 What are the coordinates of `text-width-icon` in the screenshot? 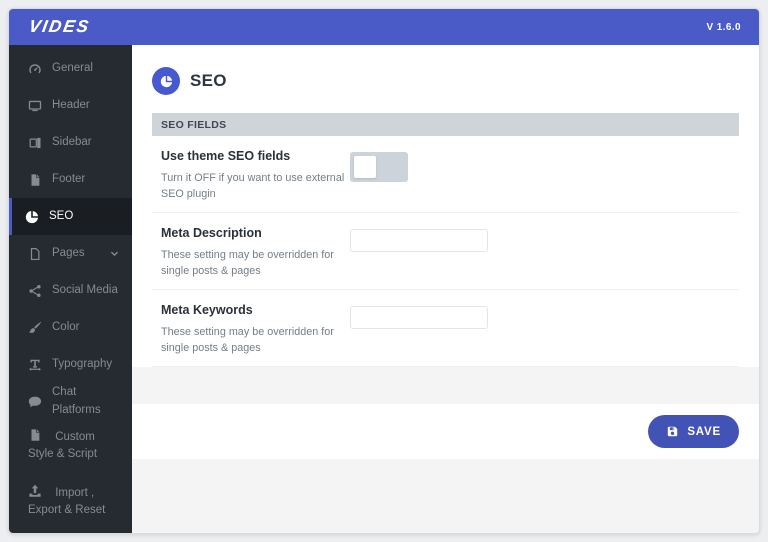 It's located at (35, 365).